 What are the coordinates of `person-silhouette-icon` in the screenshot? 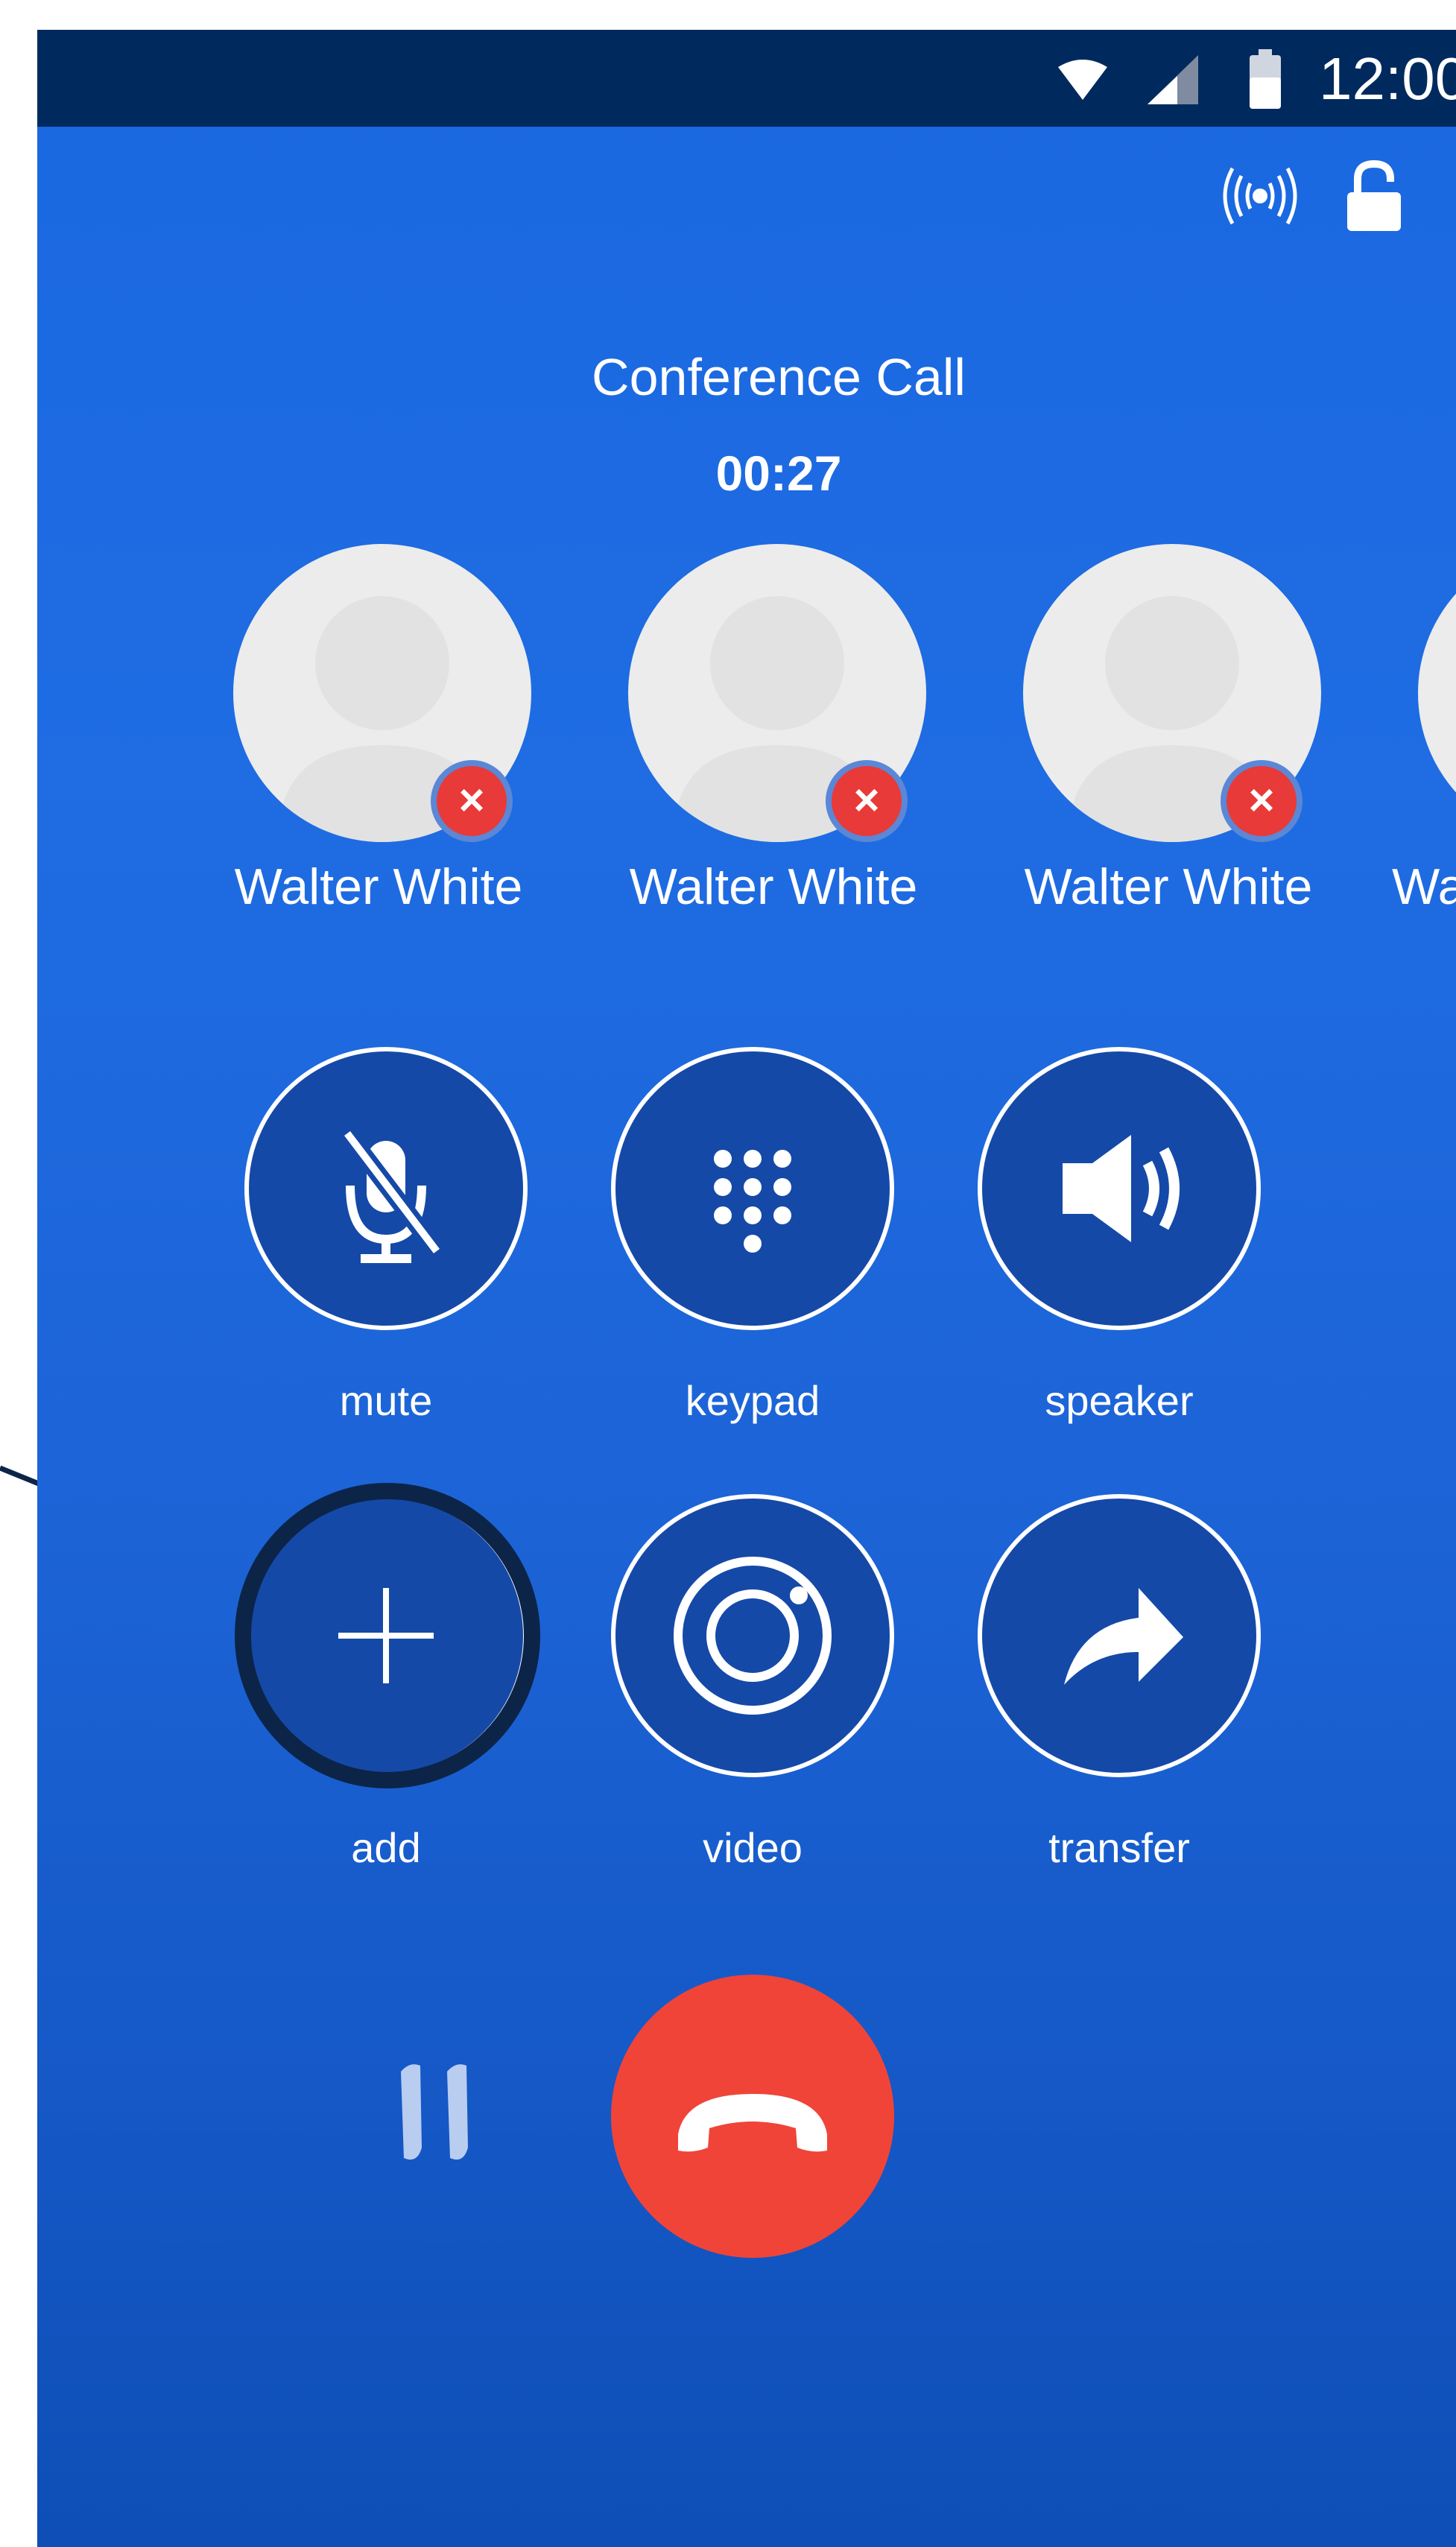 It's located at (1437, 693).